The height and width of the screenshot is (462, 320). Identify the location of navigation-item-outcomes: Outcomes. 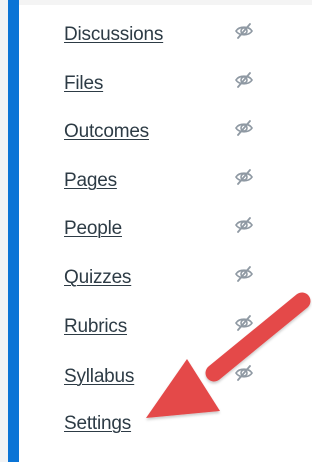
(169, 131).